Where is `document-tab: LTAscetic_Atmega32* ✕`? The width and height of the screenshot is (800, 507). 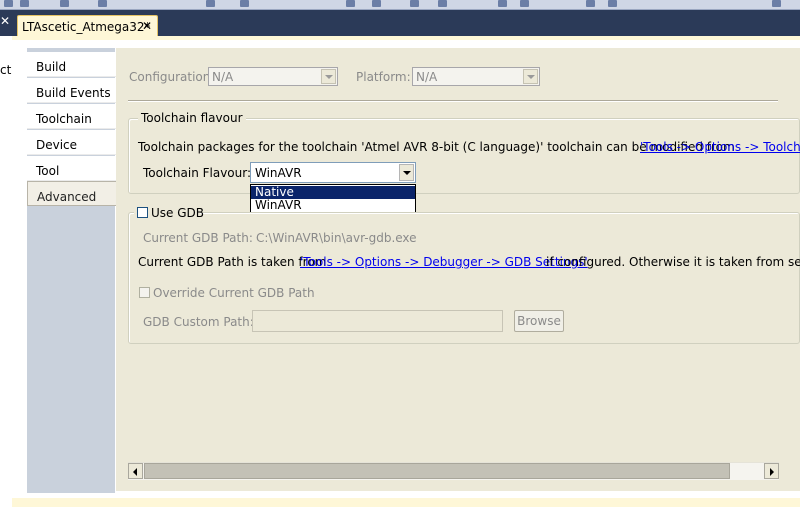
document-tab: LTAscetic_Atmega32* ✕ is located at coordinates (87, 26).